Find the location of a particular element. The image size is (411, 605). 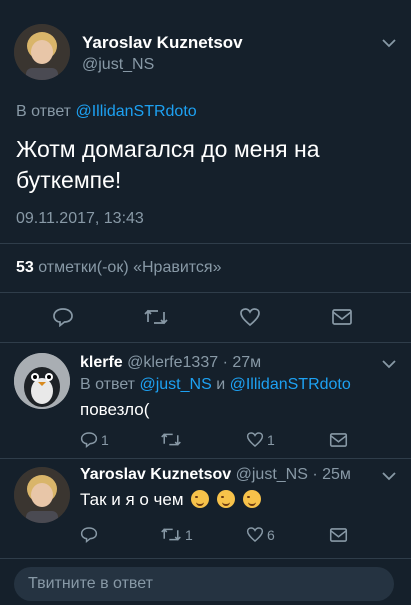

main-text-line1: Жотм домагался до меня на is located at coordinates (168, 149).